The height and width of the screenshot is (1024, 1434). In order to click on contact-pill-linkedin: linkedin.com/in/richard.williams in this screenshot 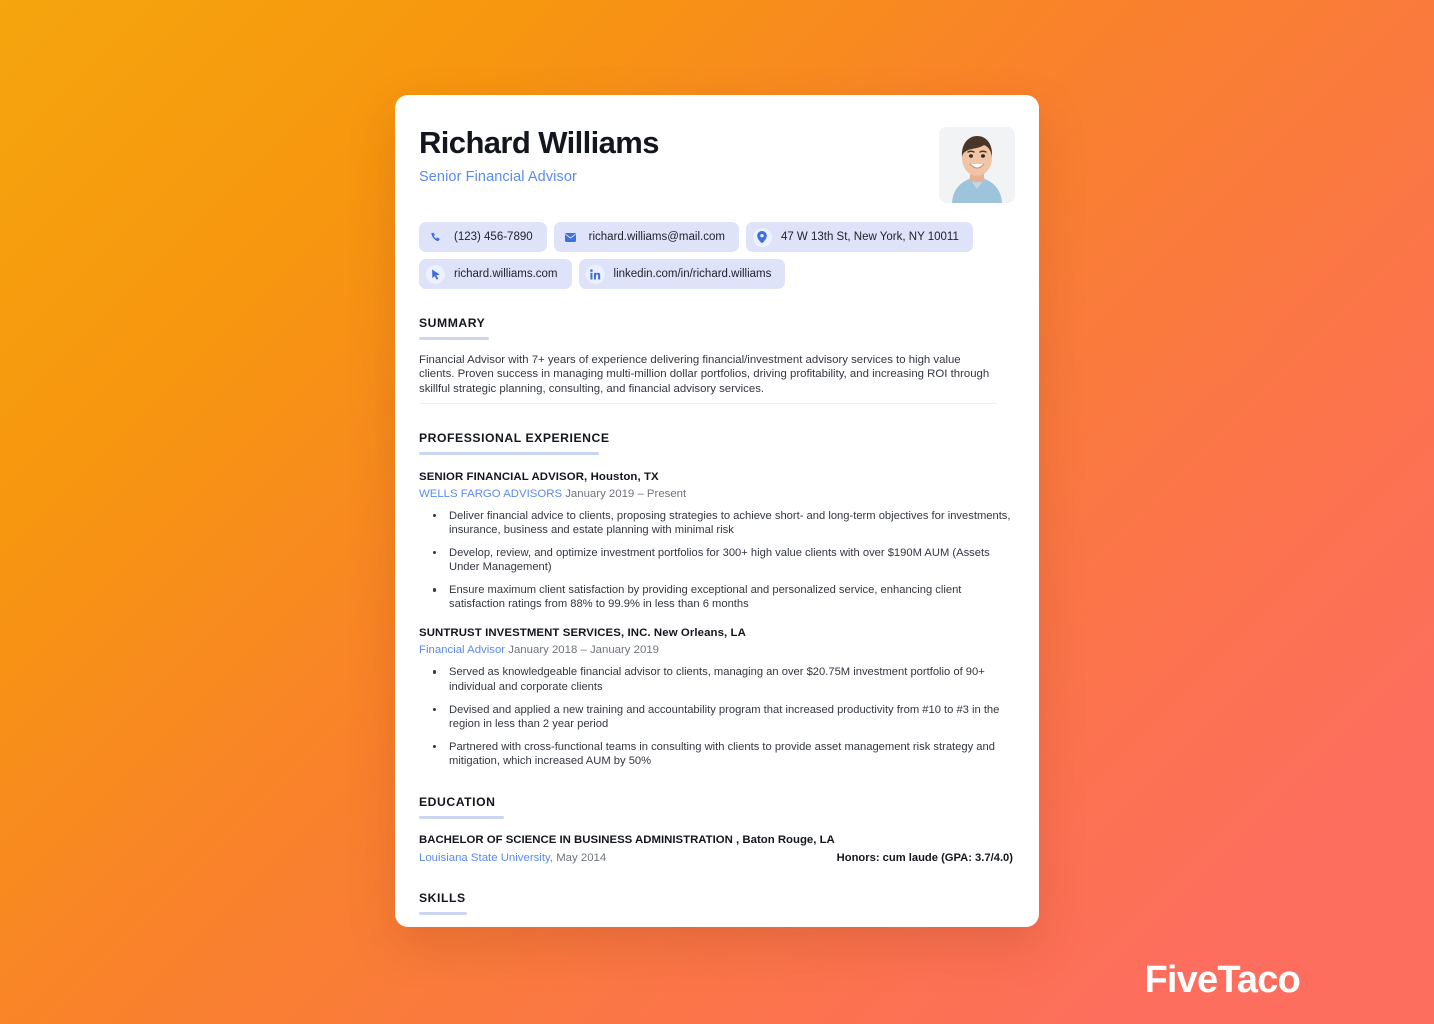, I will do `click(682, 274)`.